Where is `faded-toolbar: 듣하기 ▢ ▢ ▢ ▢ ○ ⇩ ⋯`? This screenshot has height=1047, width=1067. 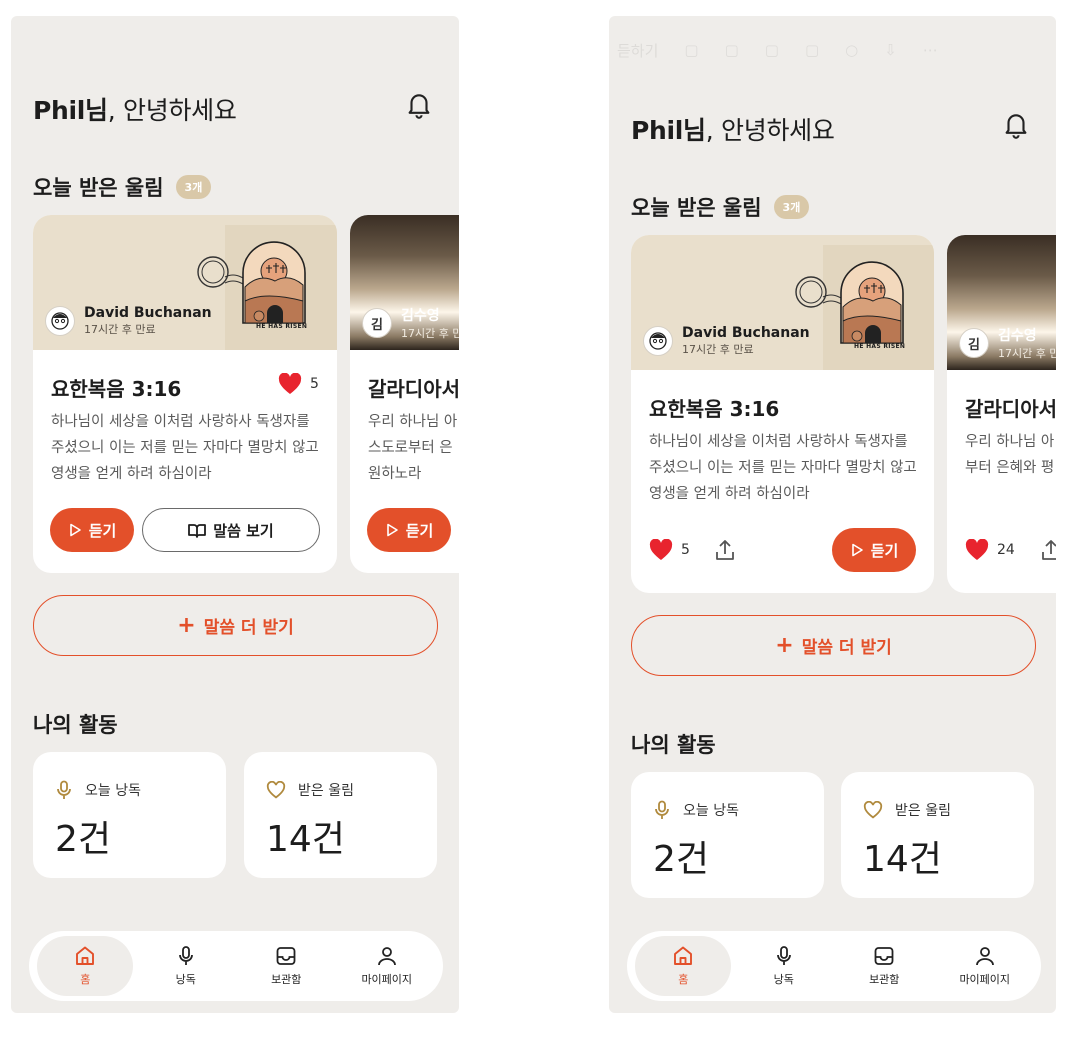 faded-toolbar: 듣하기 ▢ ▢ ▢ ▢ ○ ⇩ ⋯ is located at coordinates (777, 50).